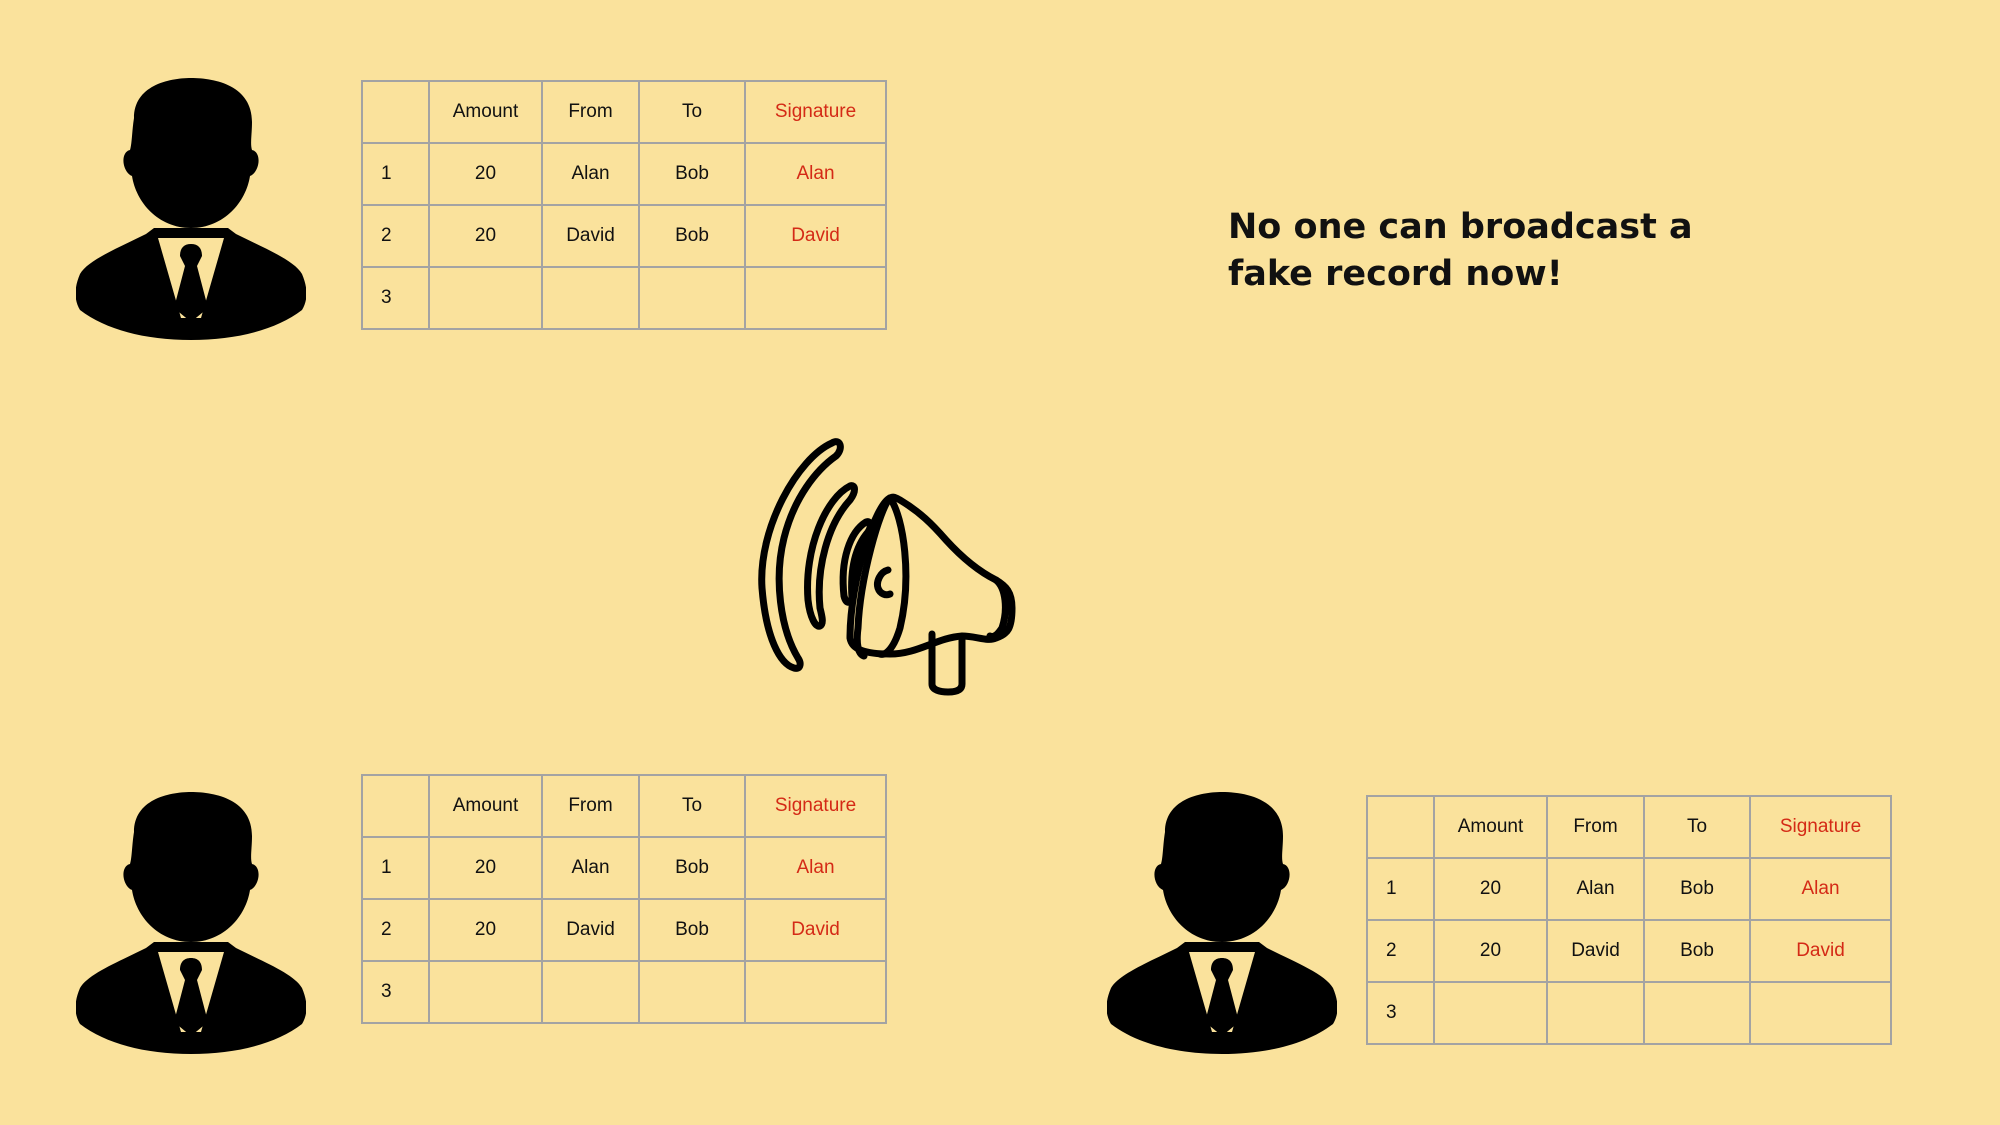  Describe the element at coordinates (1460, 250) in the screenshot. I see `headline-text: No one can broadcast a fake record now!` at that location.